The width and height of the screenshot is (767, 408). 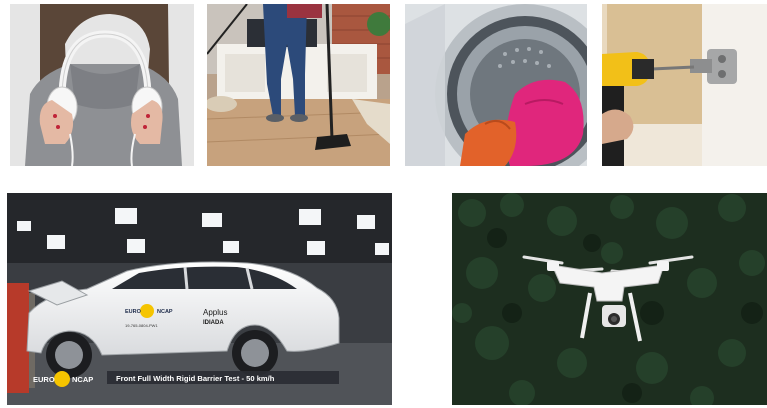 I want to click on headphones-photo, so click(x=102, y=85).